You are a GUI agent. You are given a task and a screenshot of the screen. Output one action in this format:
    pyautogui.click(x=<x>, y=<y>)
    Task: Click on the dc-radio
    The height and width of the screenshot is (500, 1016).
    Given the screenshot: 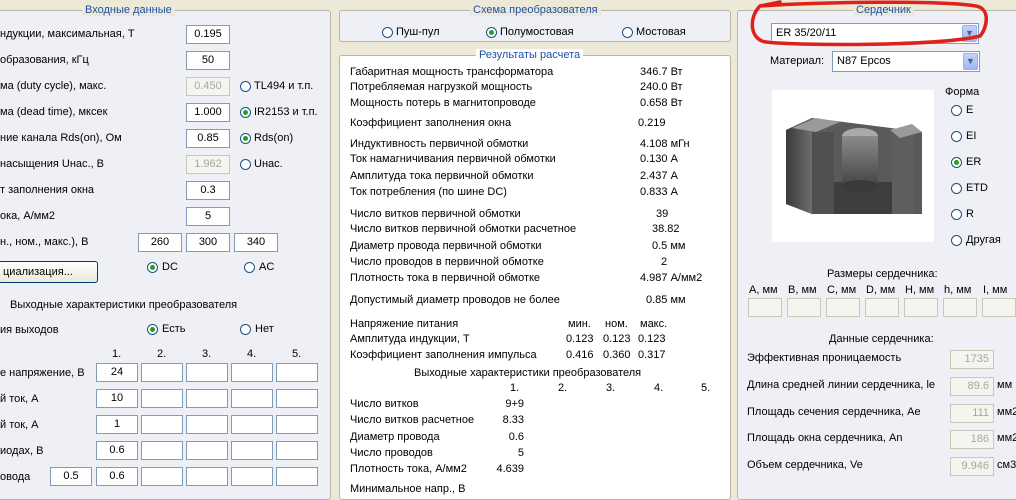 What is the action you would take?
    pyautogui.click(x=152, y=267)
    